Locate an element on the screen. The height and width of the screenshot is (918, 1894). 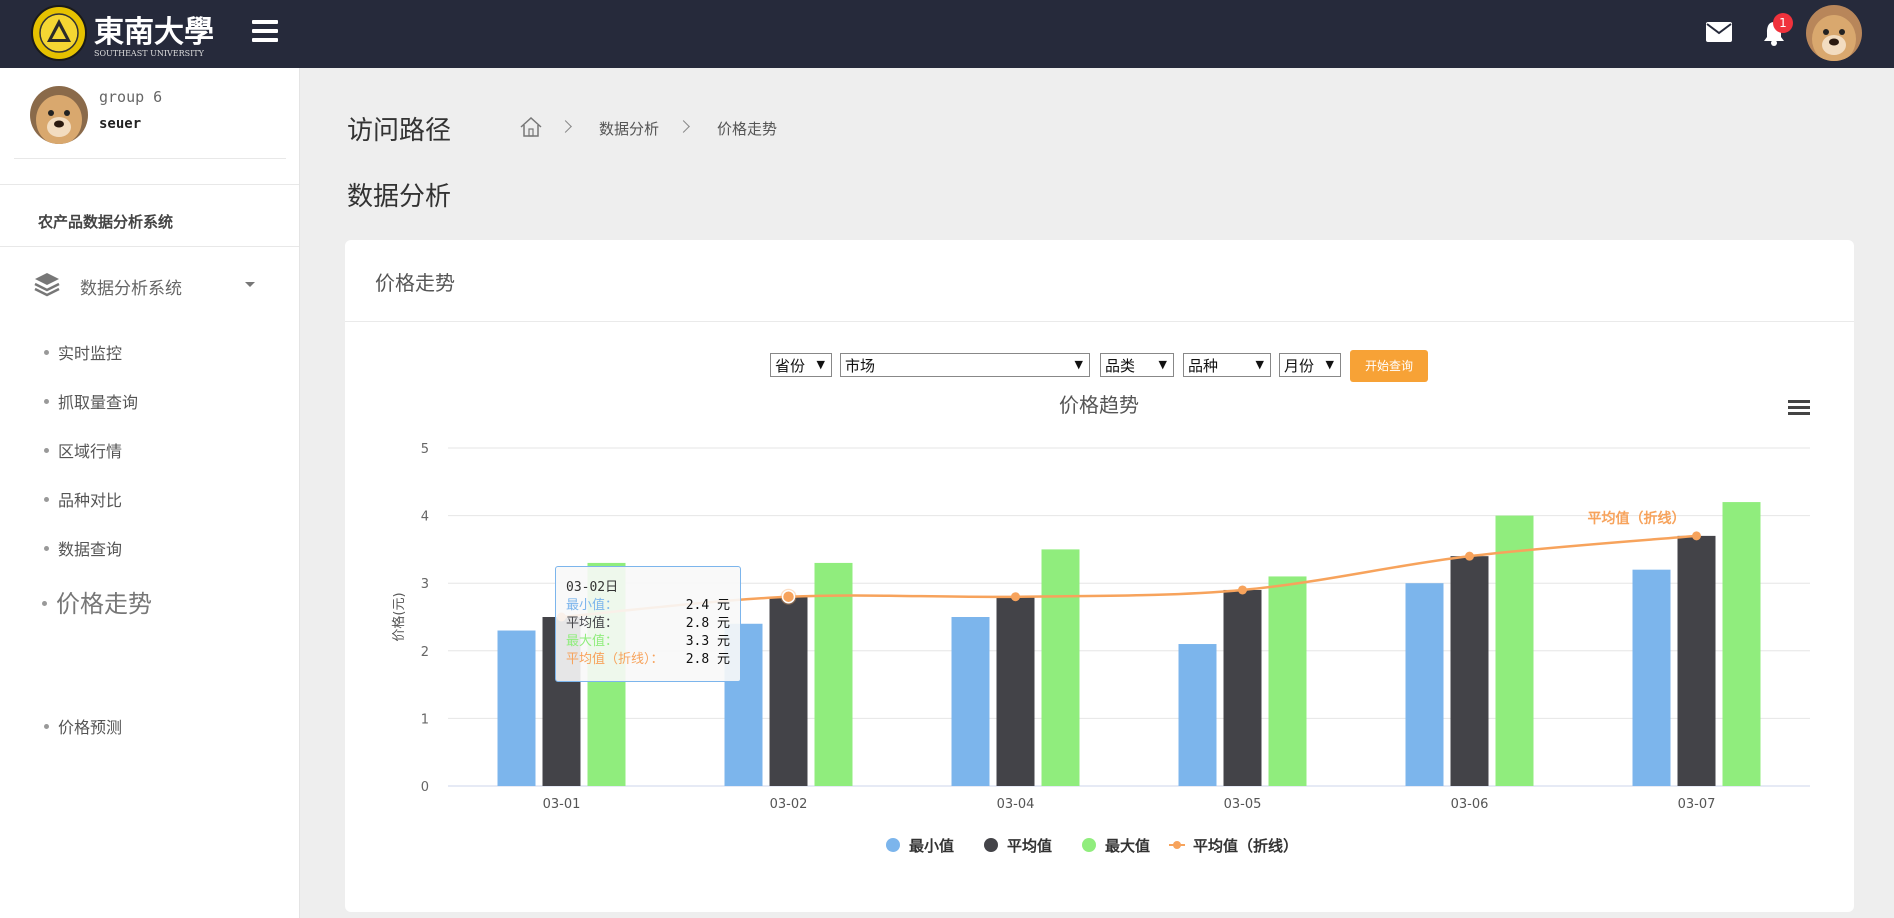
user-avatar-menu is located at coordinates (1834, 33).